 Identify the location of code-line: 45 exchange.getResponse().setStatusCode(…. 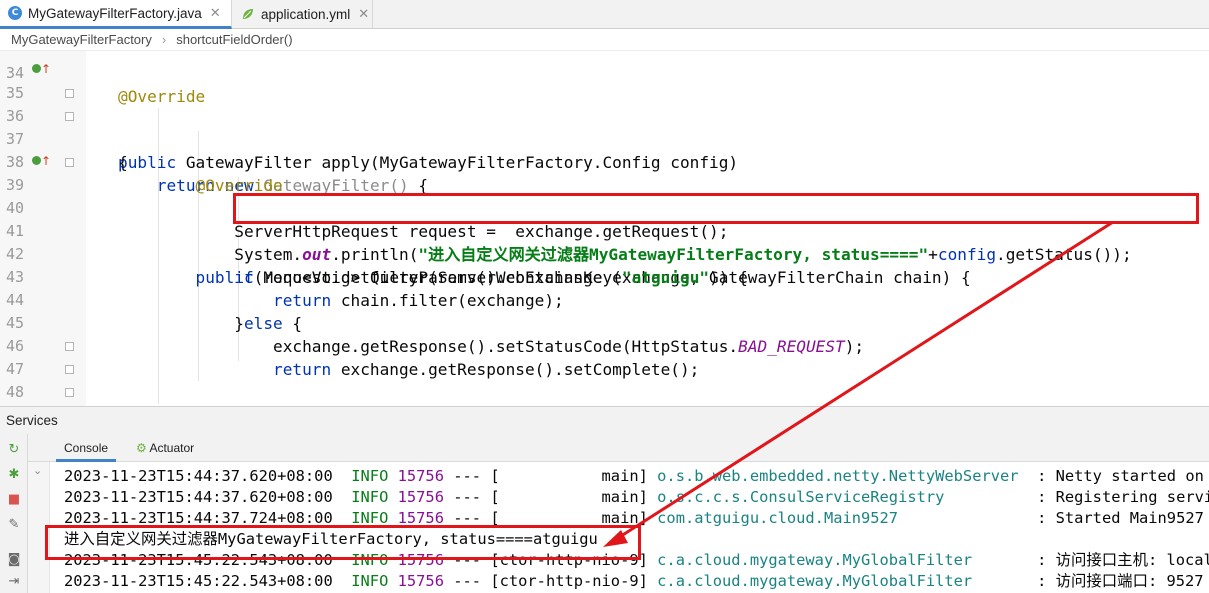
(604, 322).